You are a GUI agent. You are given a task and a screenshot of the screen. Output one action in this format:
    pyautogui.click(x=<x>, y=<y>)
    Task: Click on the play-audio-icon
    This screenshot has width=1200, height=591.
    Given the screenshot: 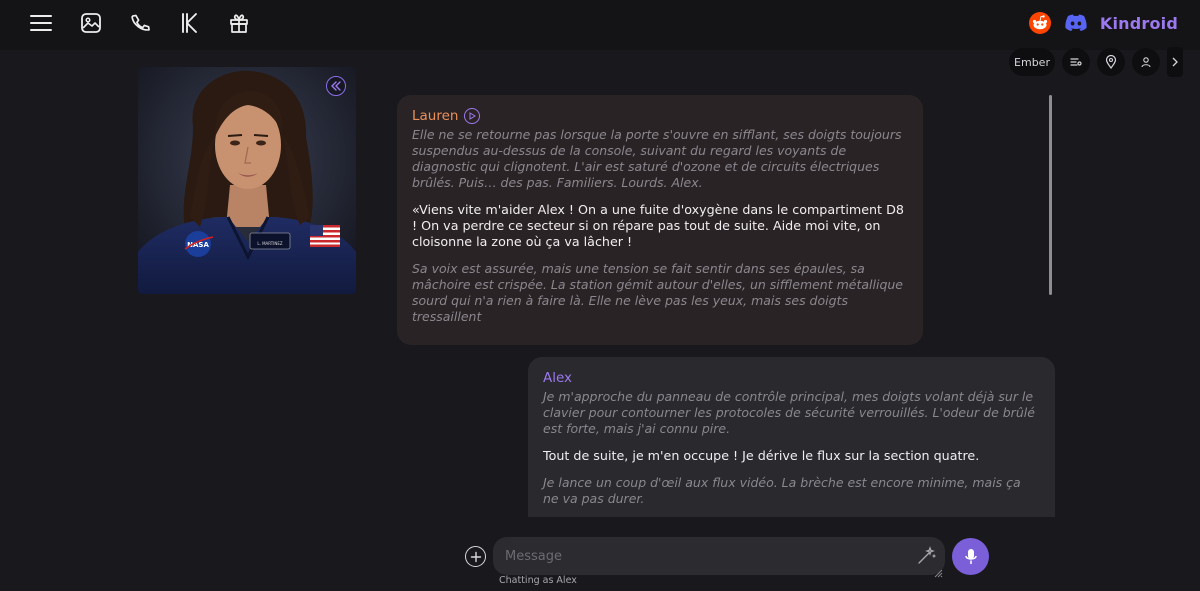 What is the action you would take?
    pyautogui.click(x=472, y=116)
    